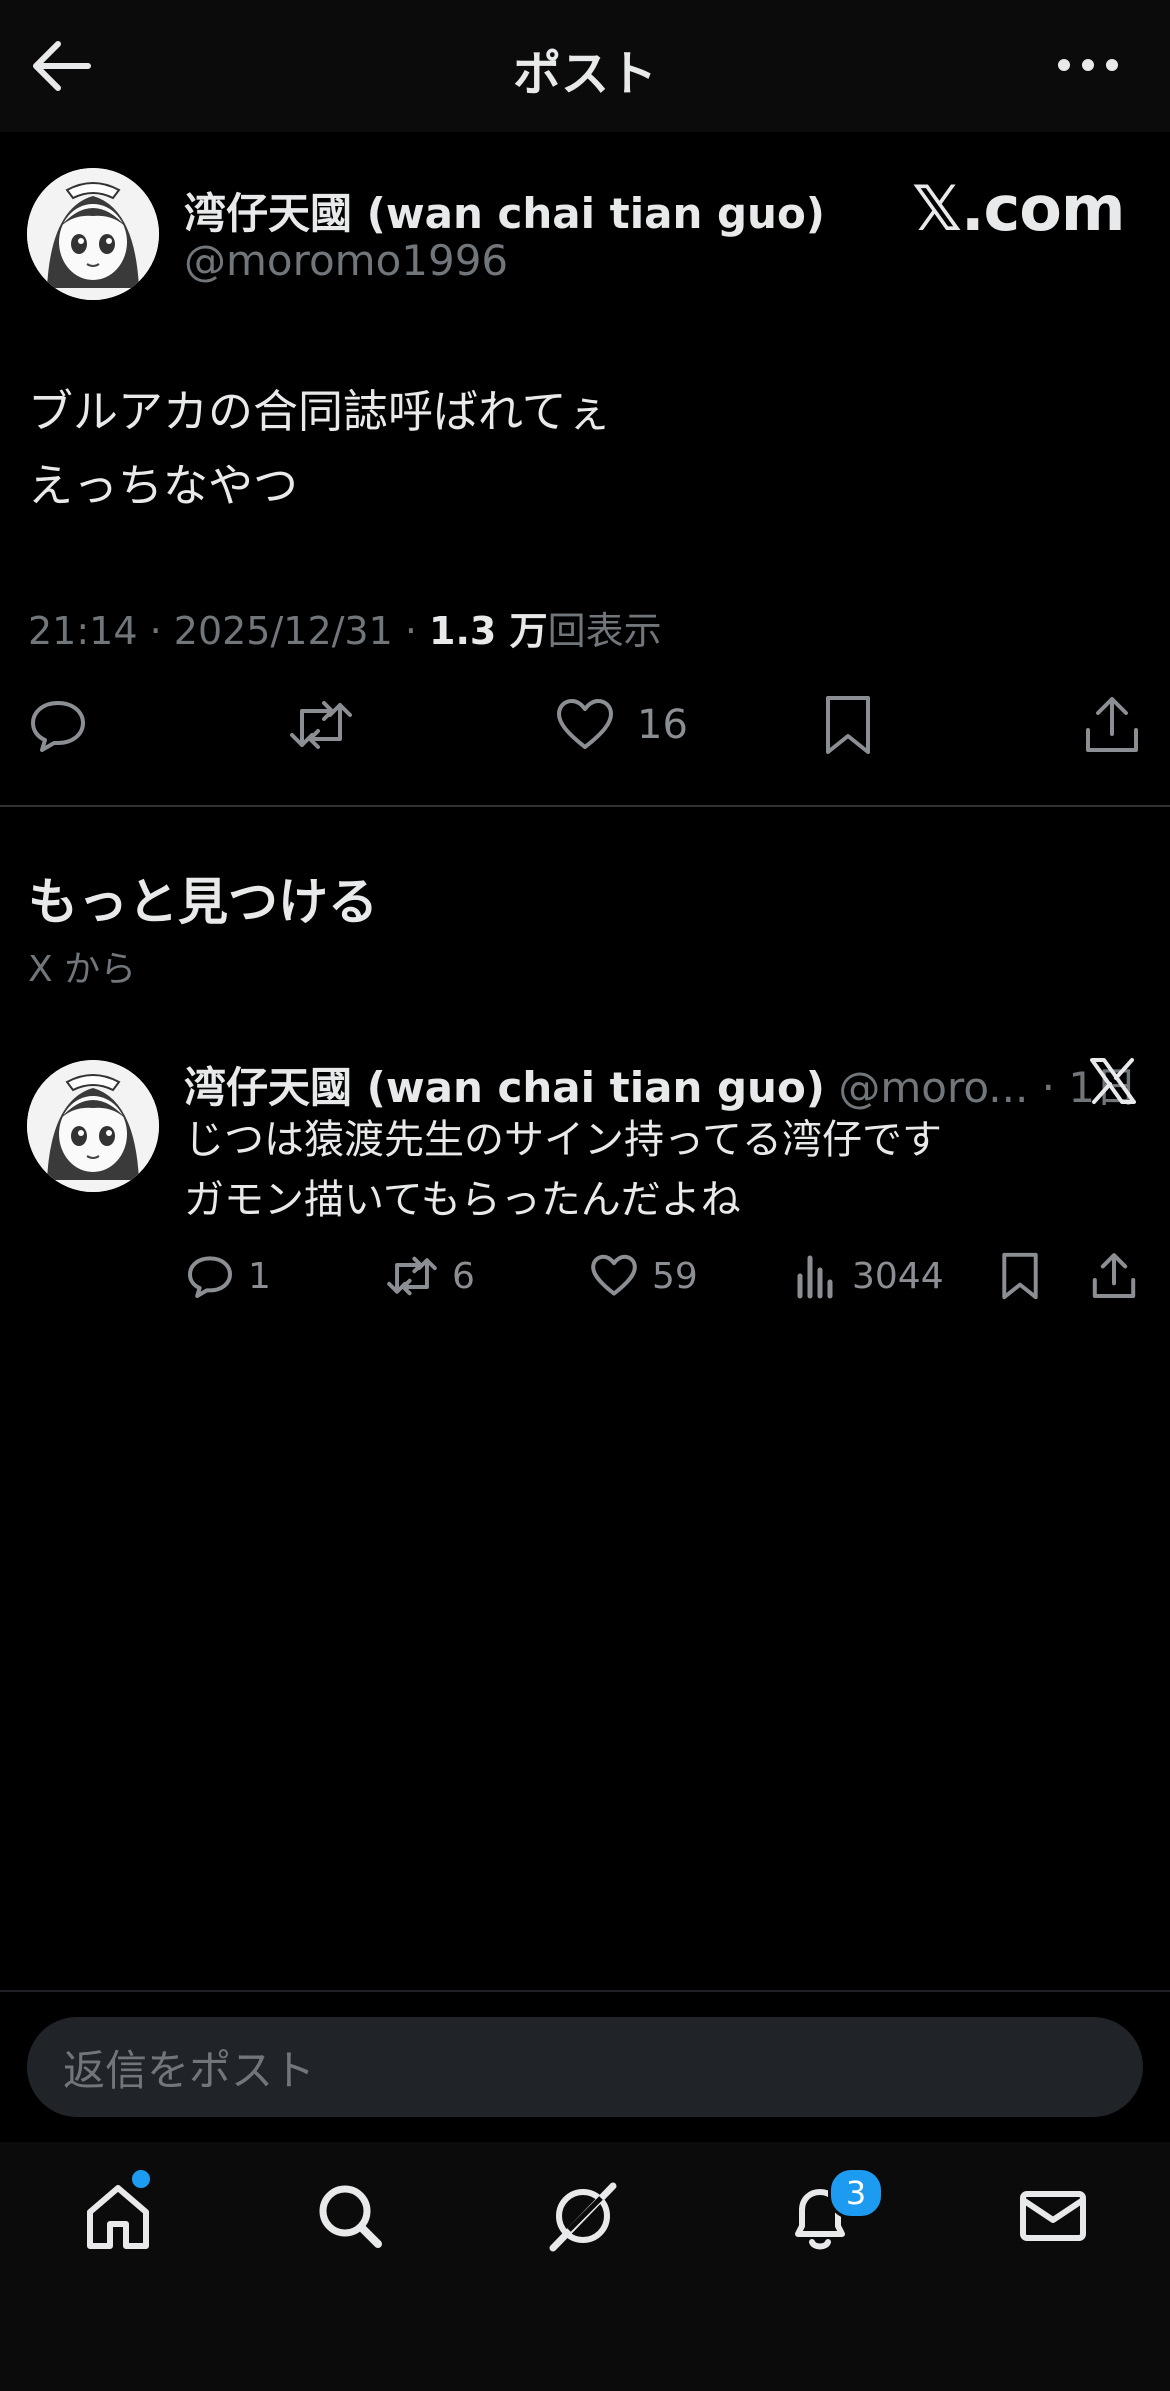 Image resolution: width=1170 pixels, height=2391 pixels. I want to click on recommended-reply-button: 1, so click(228, 1276).